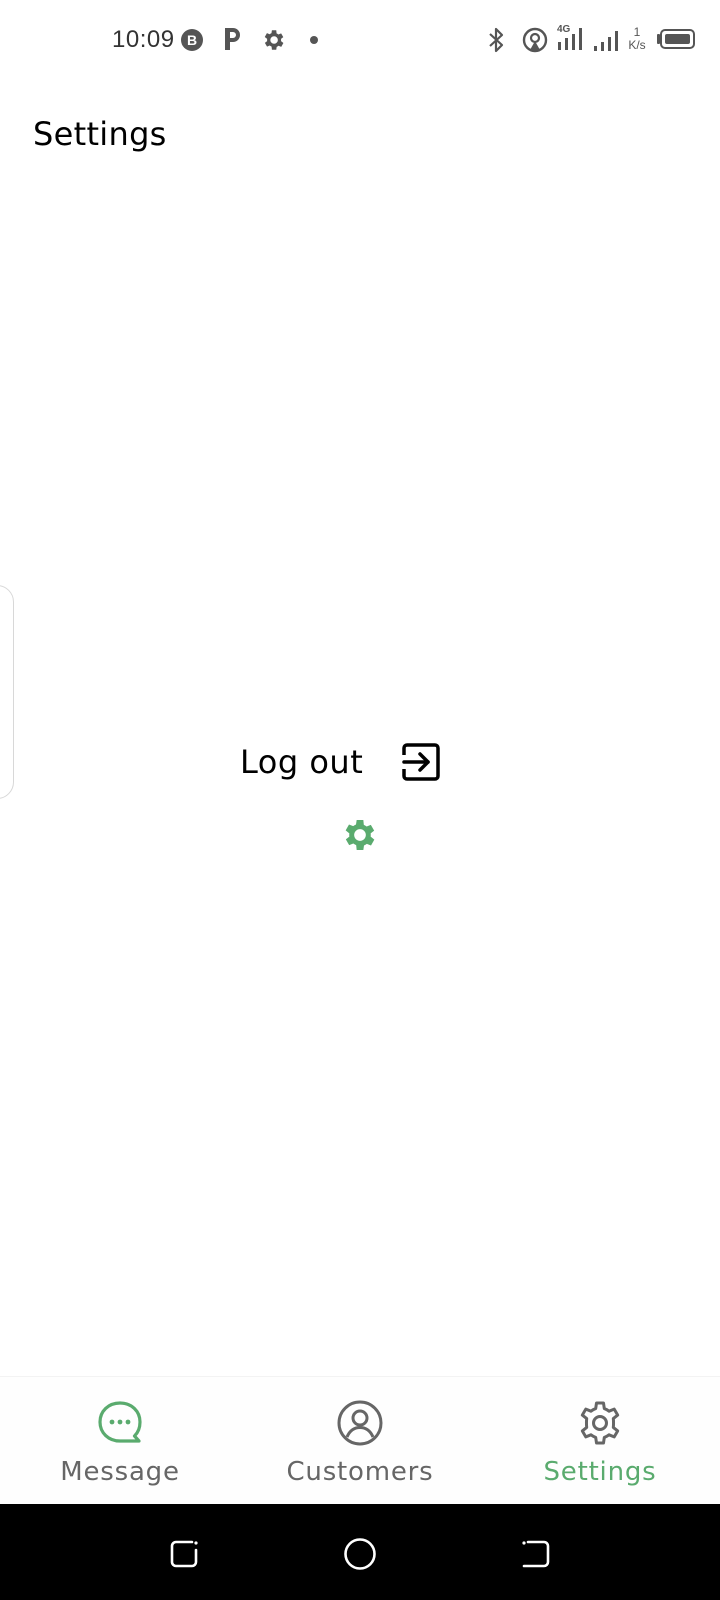  I want to click on system-nav-bar, so click(360, 1552).